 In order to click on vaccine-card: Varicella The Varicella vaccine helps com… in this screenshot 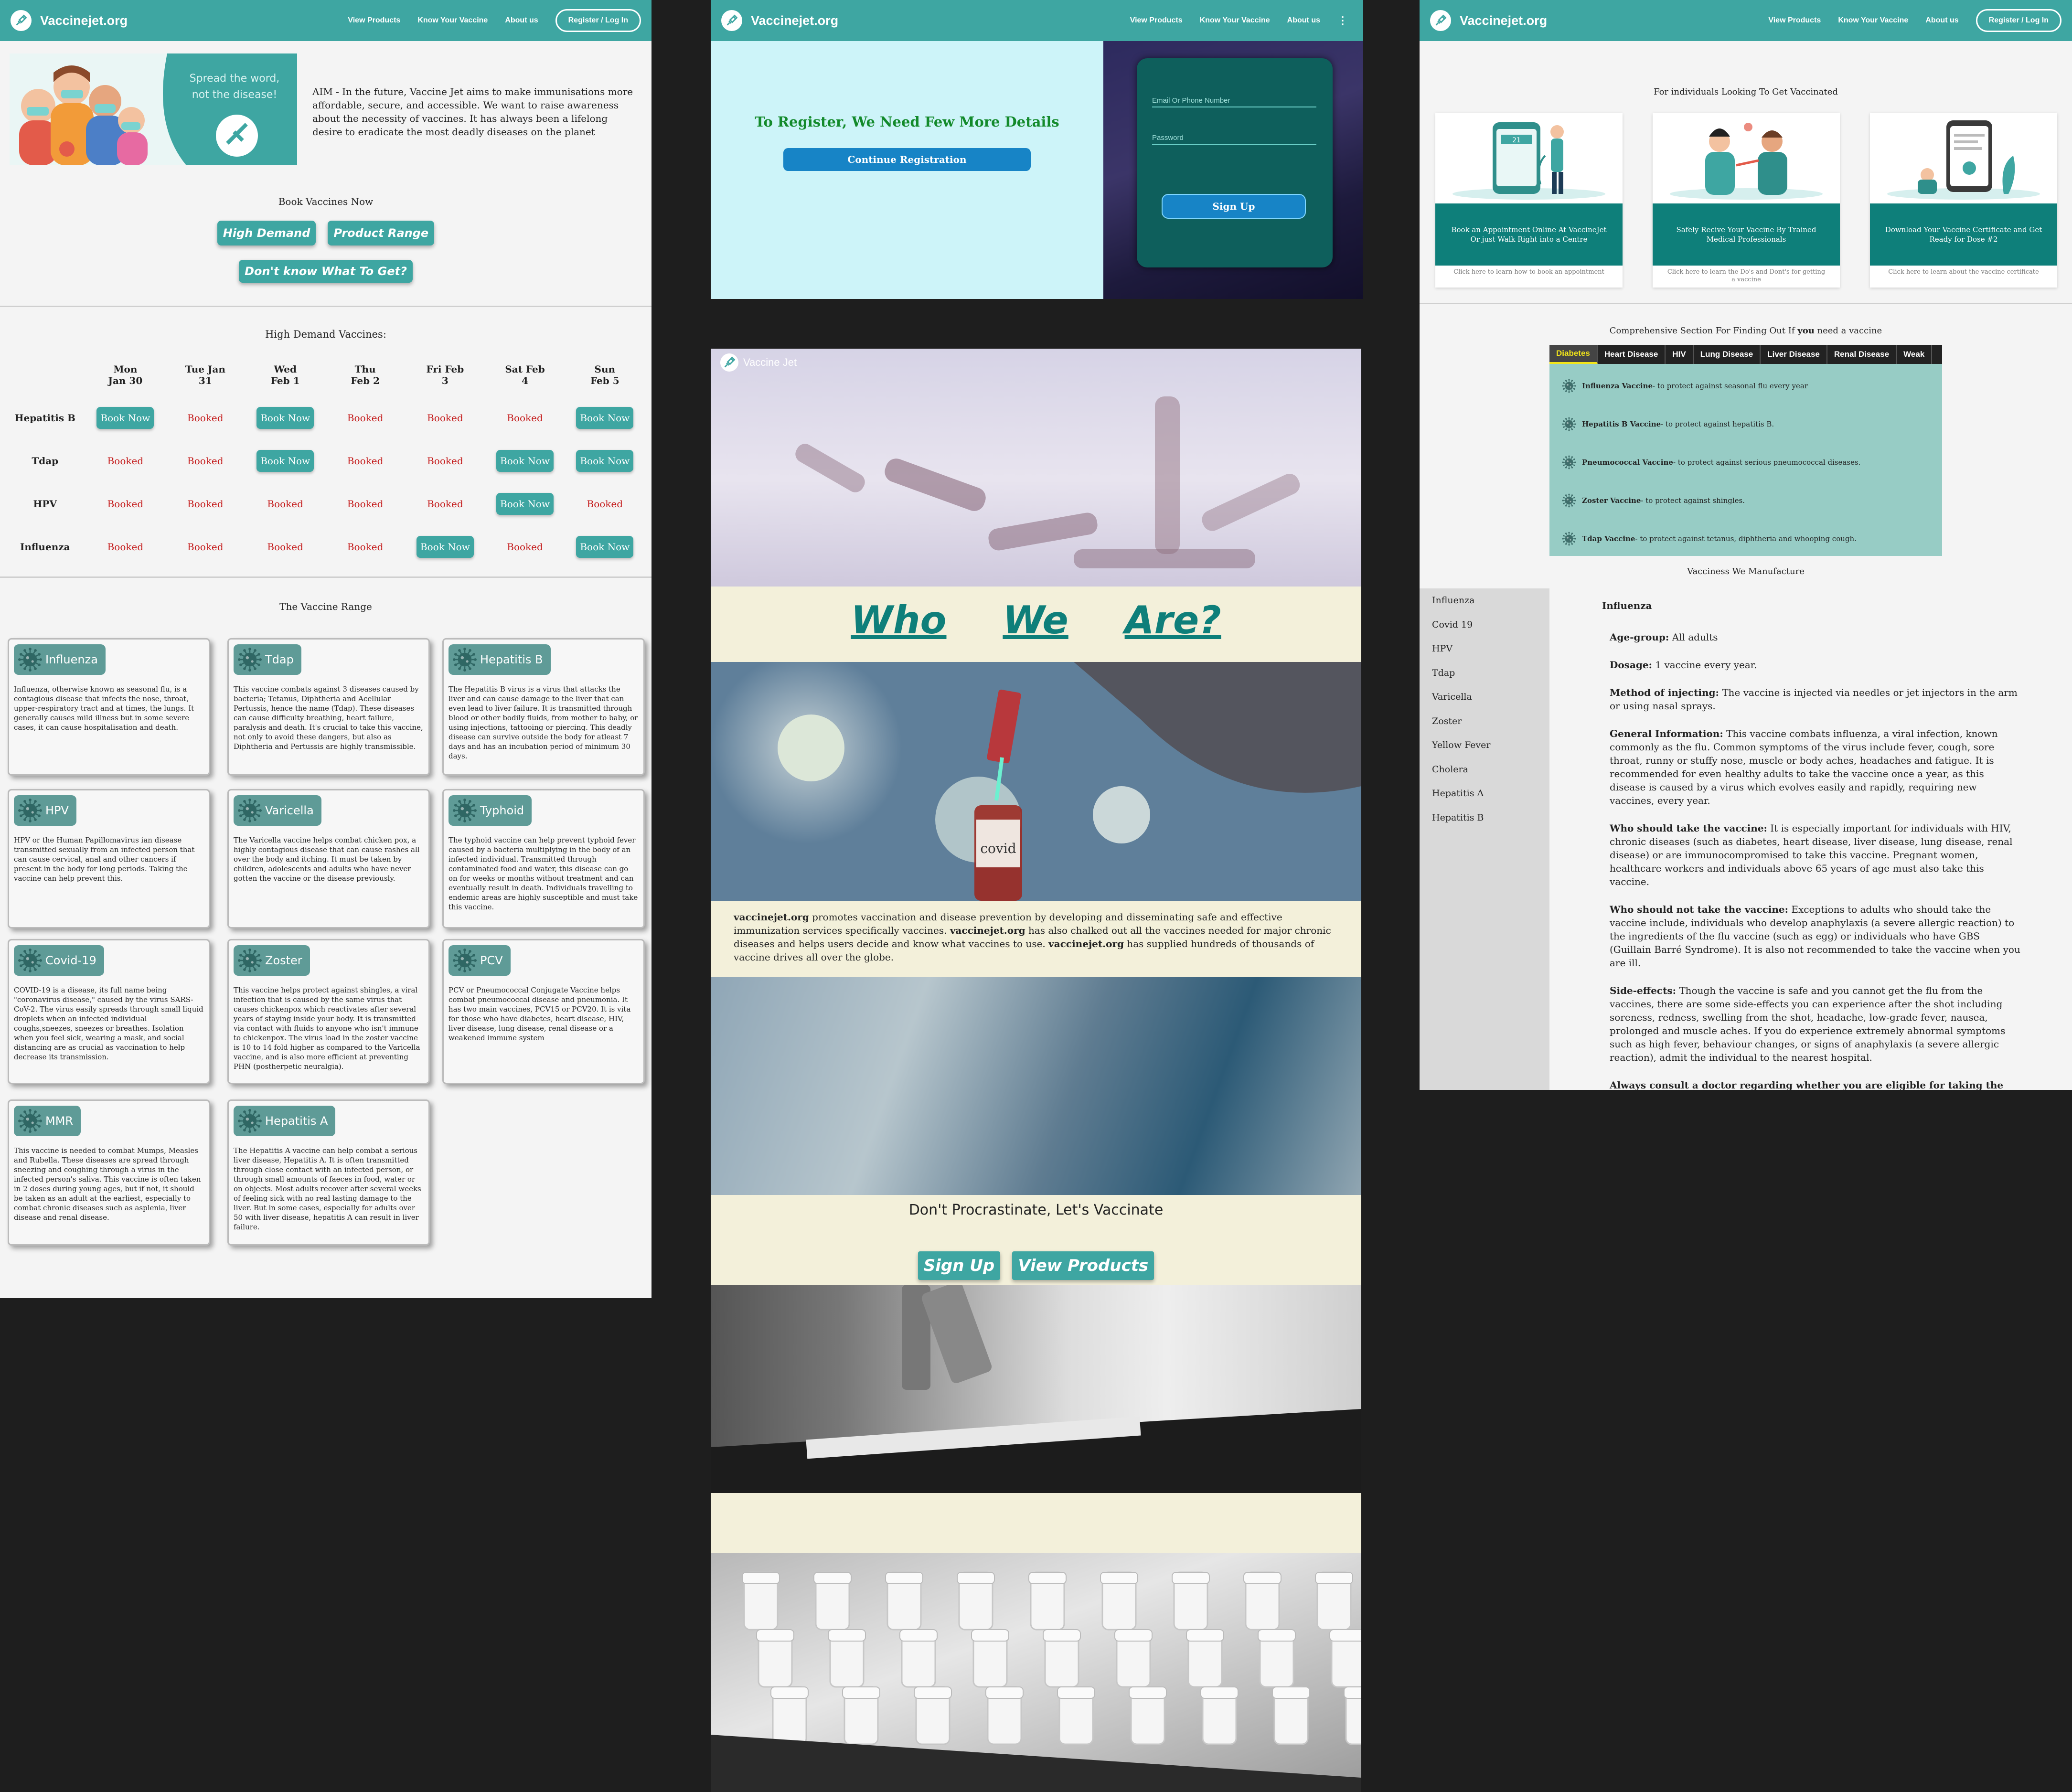, I will do `click(328, 858)`.